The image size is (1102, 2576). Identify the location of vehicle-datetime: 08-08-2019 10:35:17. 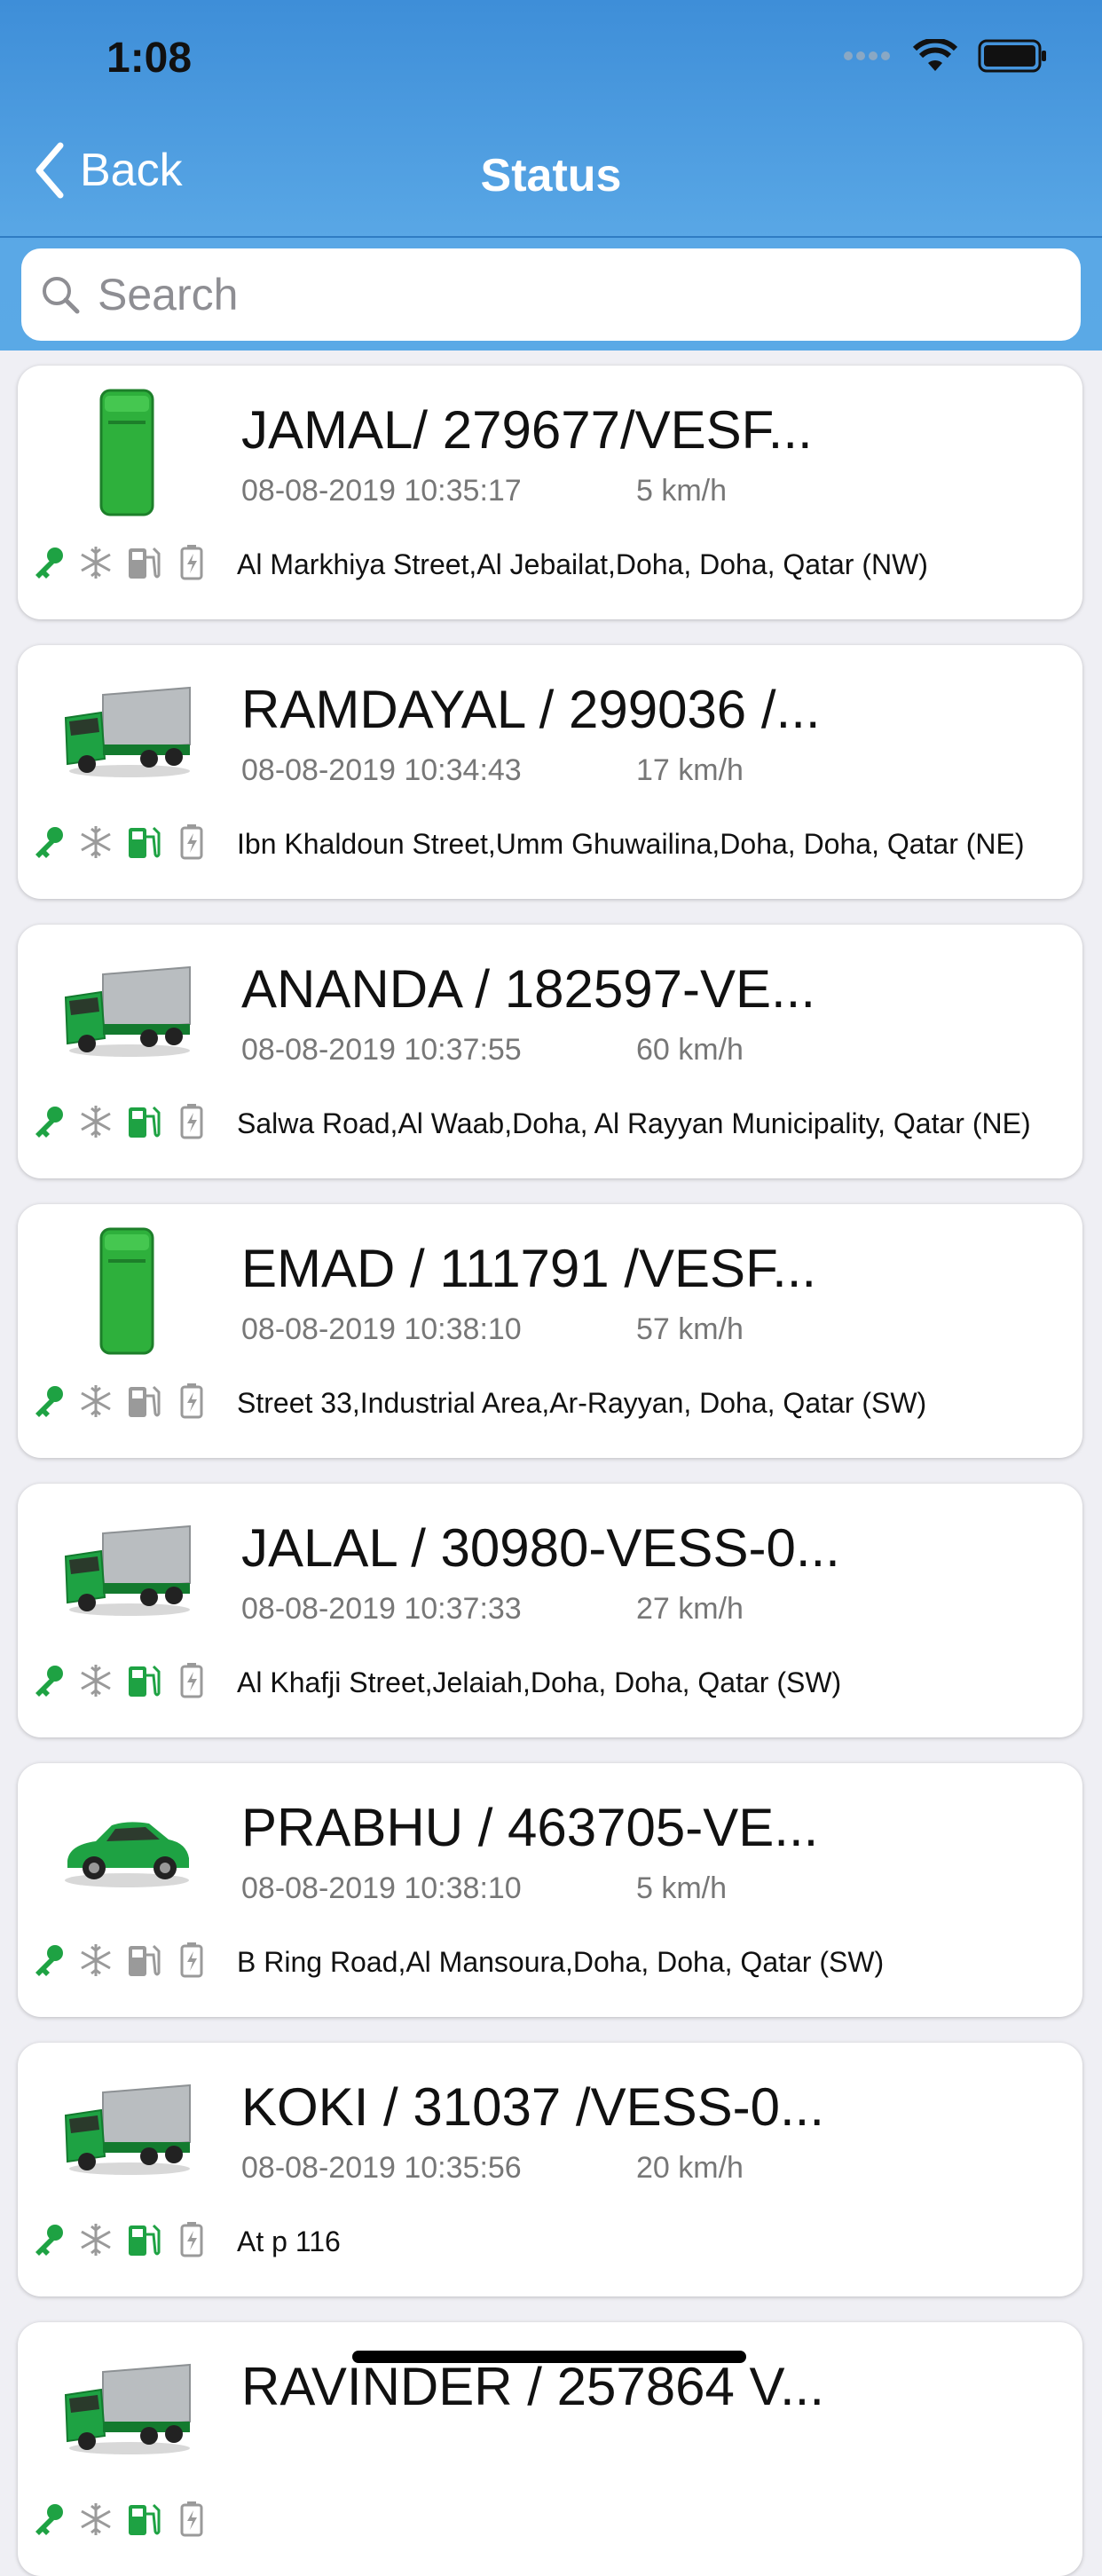
(382, 491).